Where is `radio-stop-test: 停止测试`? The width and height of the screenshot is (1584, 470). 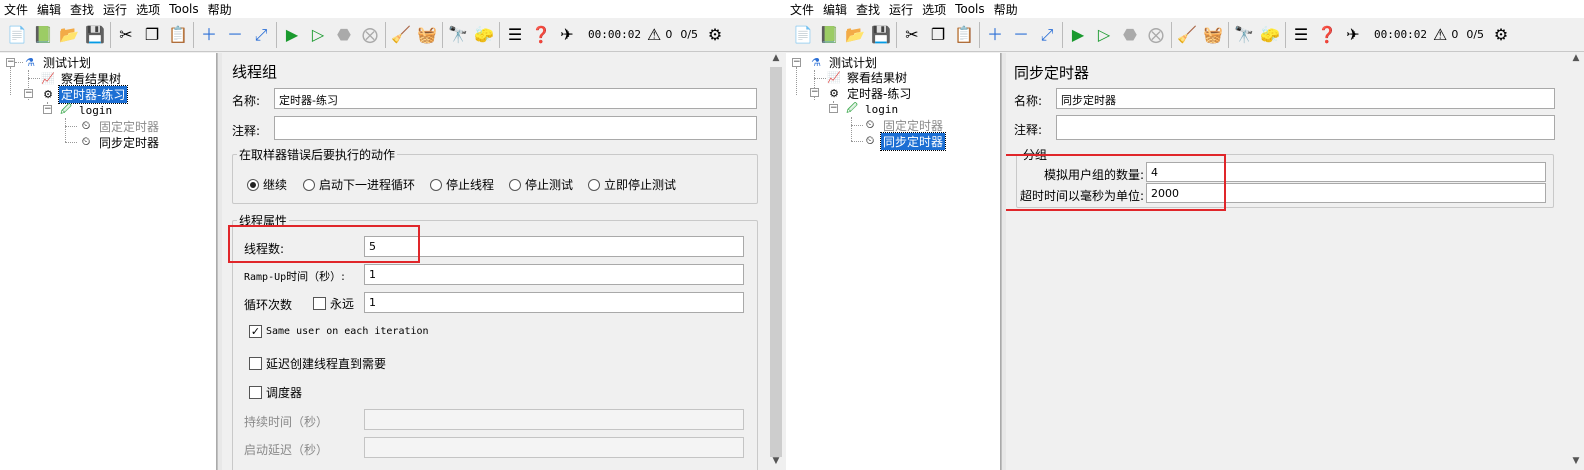
radio-stop-test: 停止测试 is located at coordinates (541, 184).